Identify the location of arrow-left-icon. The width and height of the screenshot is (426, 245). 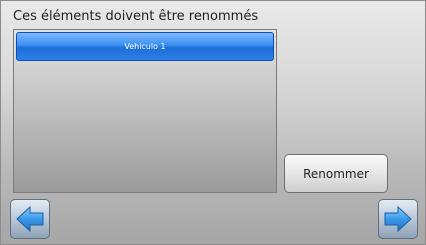
(30, 219).